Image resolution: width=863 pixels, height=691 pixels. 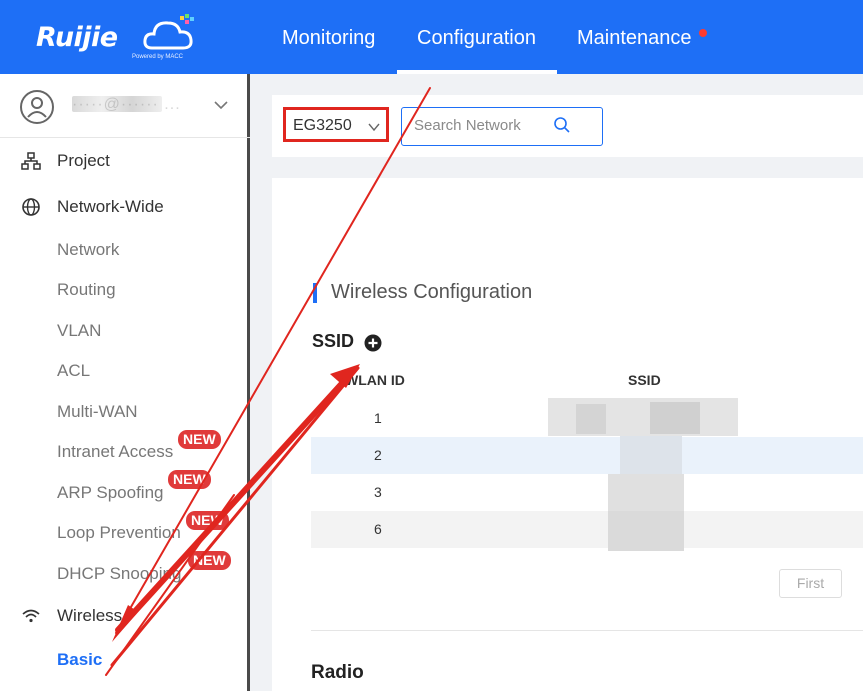 What do you see at coordinates (31, 616) in the screenshot?
I see `wifi-icon` at bounding box center [31, 616].